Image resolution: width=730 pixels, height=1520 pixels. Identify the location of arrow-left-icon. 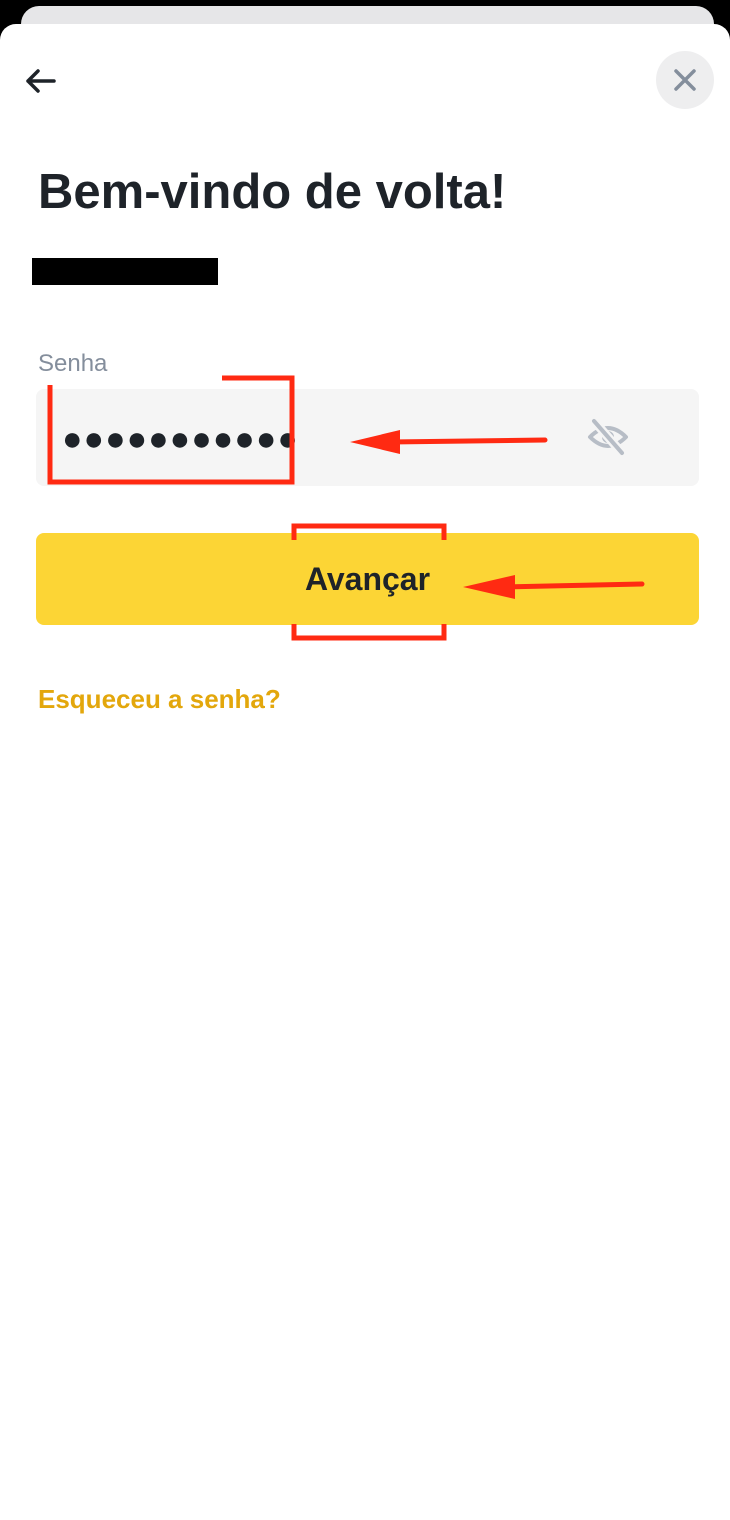
(41, 81).